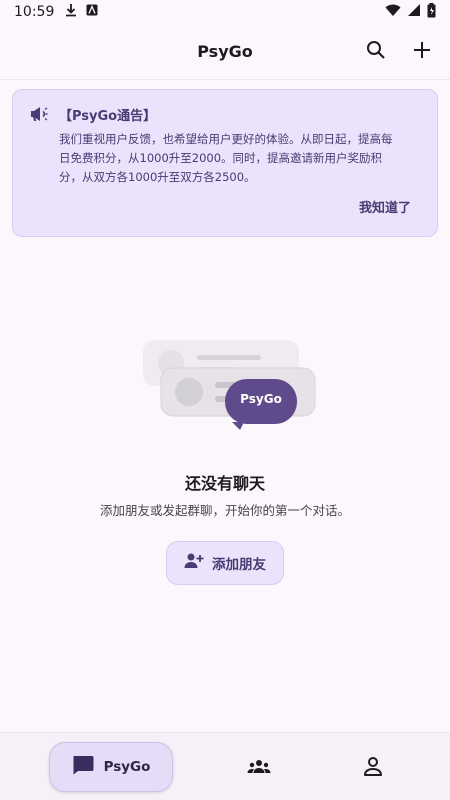  I want to click on empty-chat-illustration: PsyGo, so click(230, 386).